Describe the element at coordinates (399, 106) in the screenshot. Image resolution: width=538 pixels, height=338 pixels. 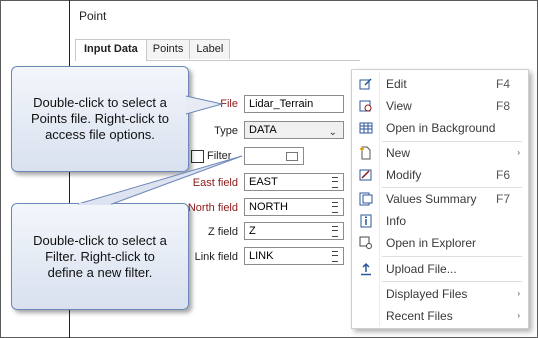
I see `menu-item-label: View` at that location.